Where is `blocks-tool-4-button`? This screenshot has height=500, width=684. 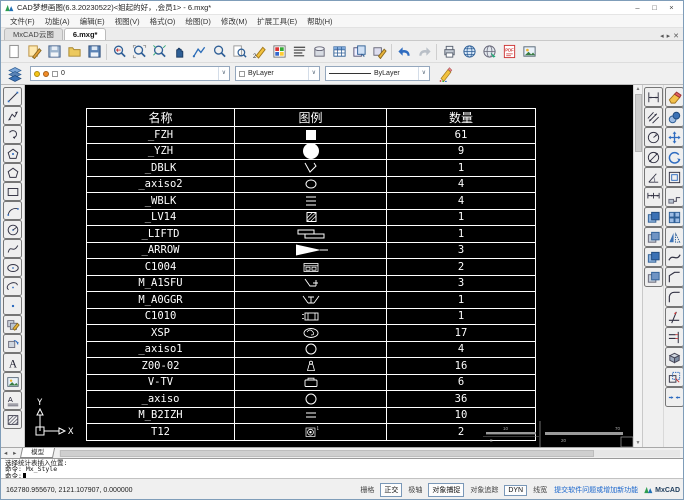 blocks-tool-4-button is located at coordinates (653, 277).